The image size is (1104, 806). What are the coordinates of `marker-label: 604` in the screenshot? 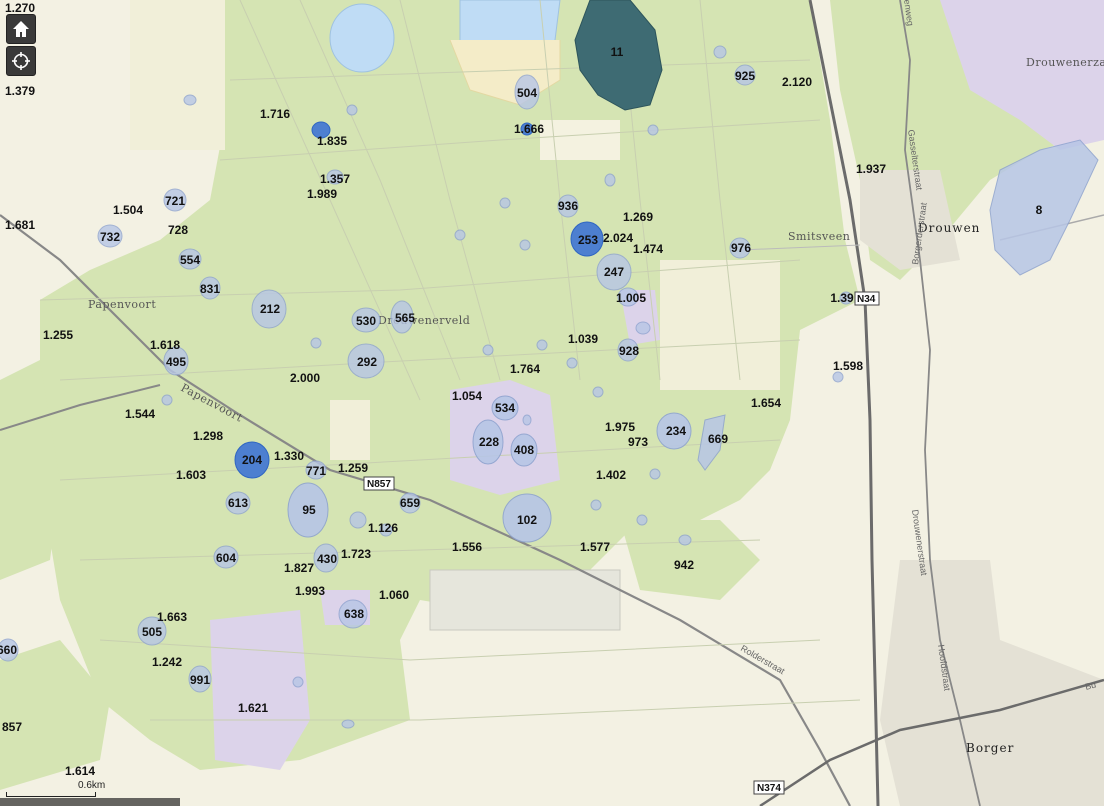 It's located at (226, 558).